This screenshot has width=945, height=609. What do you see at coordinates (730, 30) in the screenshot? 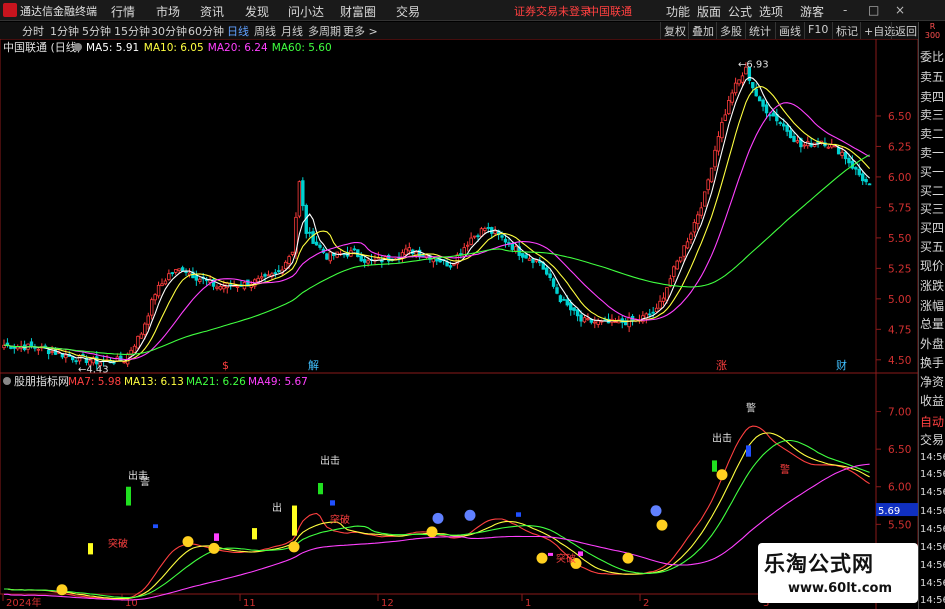
I see `tool-duogu: 多股` at bounding box center [730, 30].